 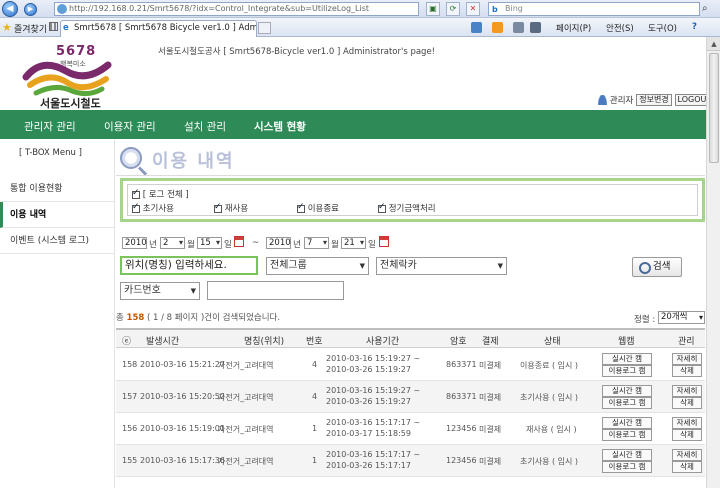 I want to click on cell-status: 초기사용 ( 임시 ), so click(x=549, y=461).